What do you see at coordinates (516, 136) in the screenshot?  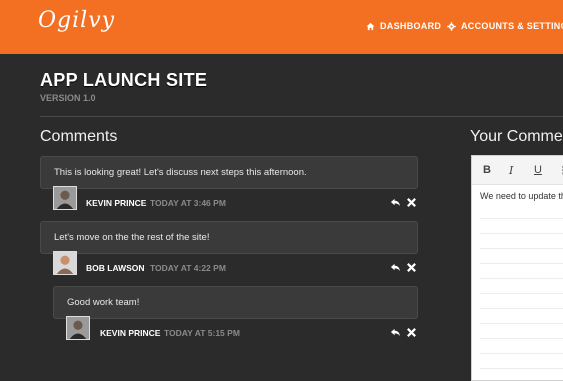 I see `your-comment-heading: Your Comment` at bounding box center [516, 136].